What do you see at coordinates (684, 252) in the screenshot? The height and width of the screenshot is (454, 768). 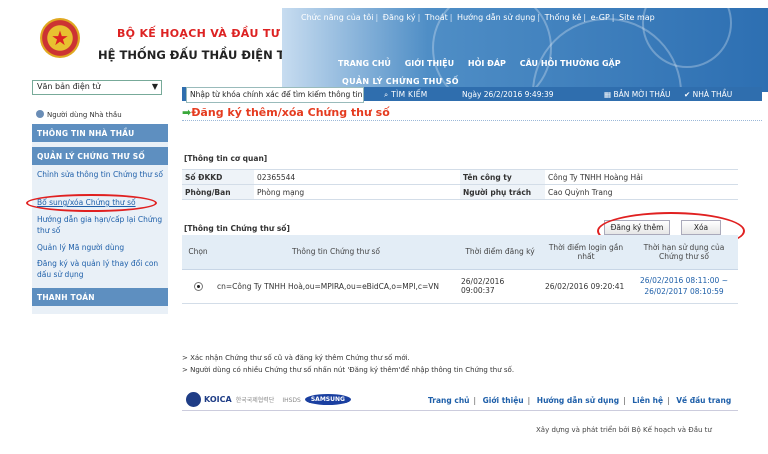 I see `col-validity: Thời hạn sử dụng của Chứng thư số` at bounding box center [684, 252].